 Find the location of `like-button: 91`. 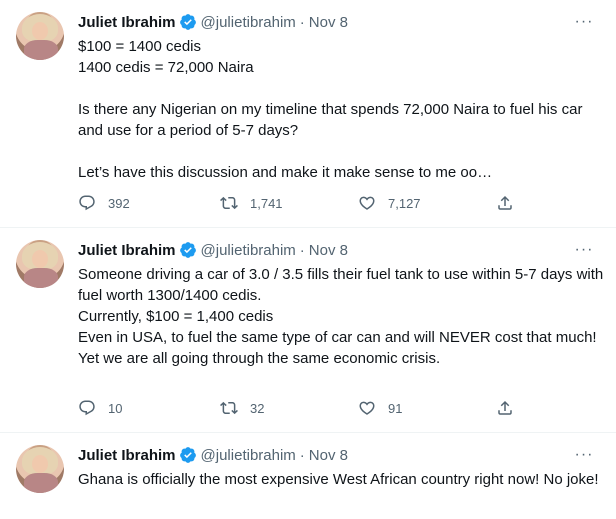

like-button: 91 is located at coordinates (380, 408).